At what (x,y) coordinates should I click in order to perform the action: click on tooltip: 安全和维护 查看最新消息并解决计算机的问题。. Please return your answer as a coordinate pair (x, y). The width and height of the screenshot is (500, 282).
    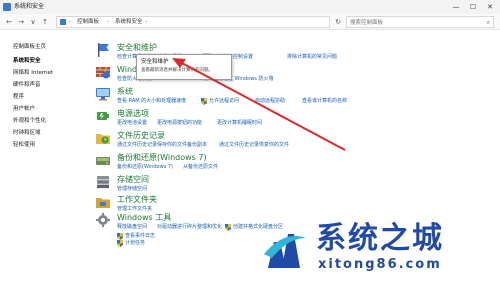
    Looking at the image, I should click on (184, 67).